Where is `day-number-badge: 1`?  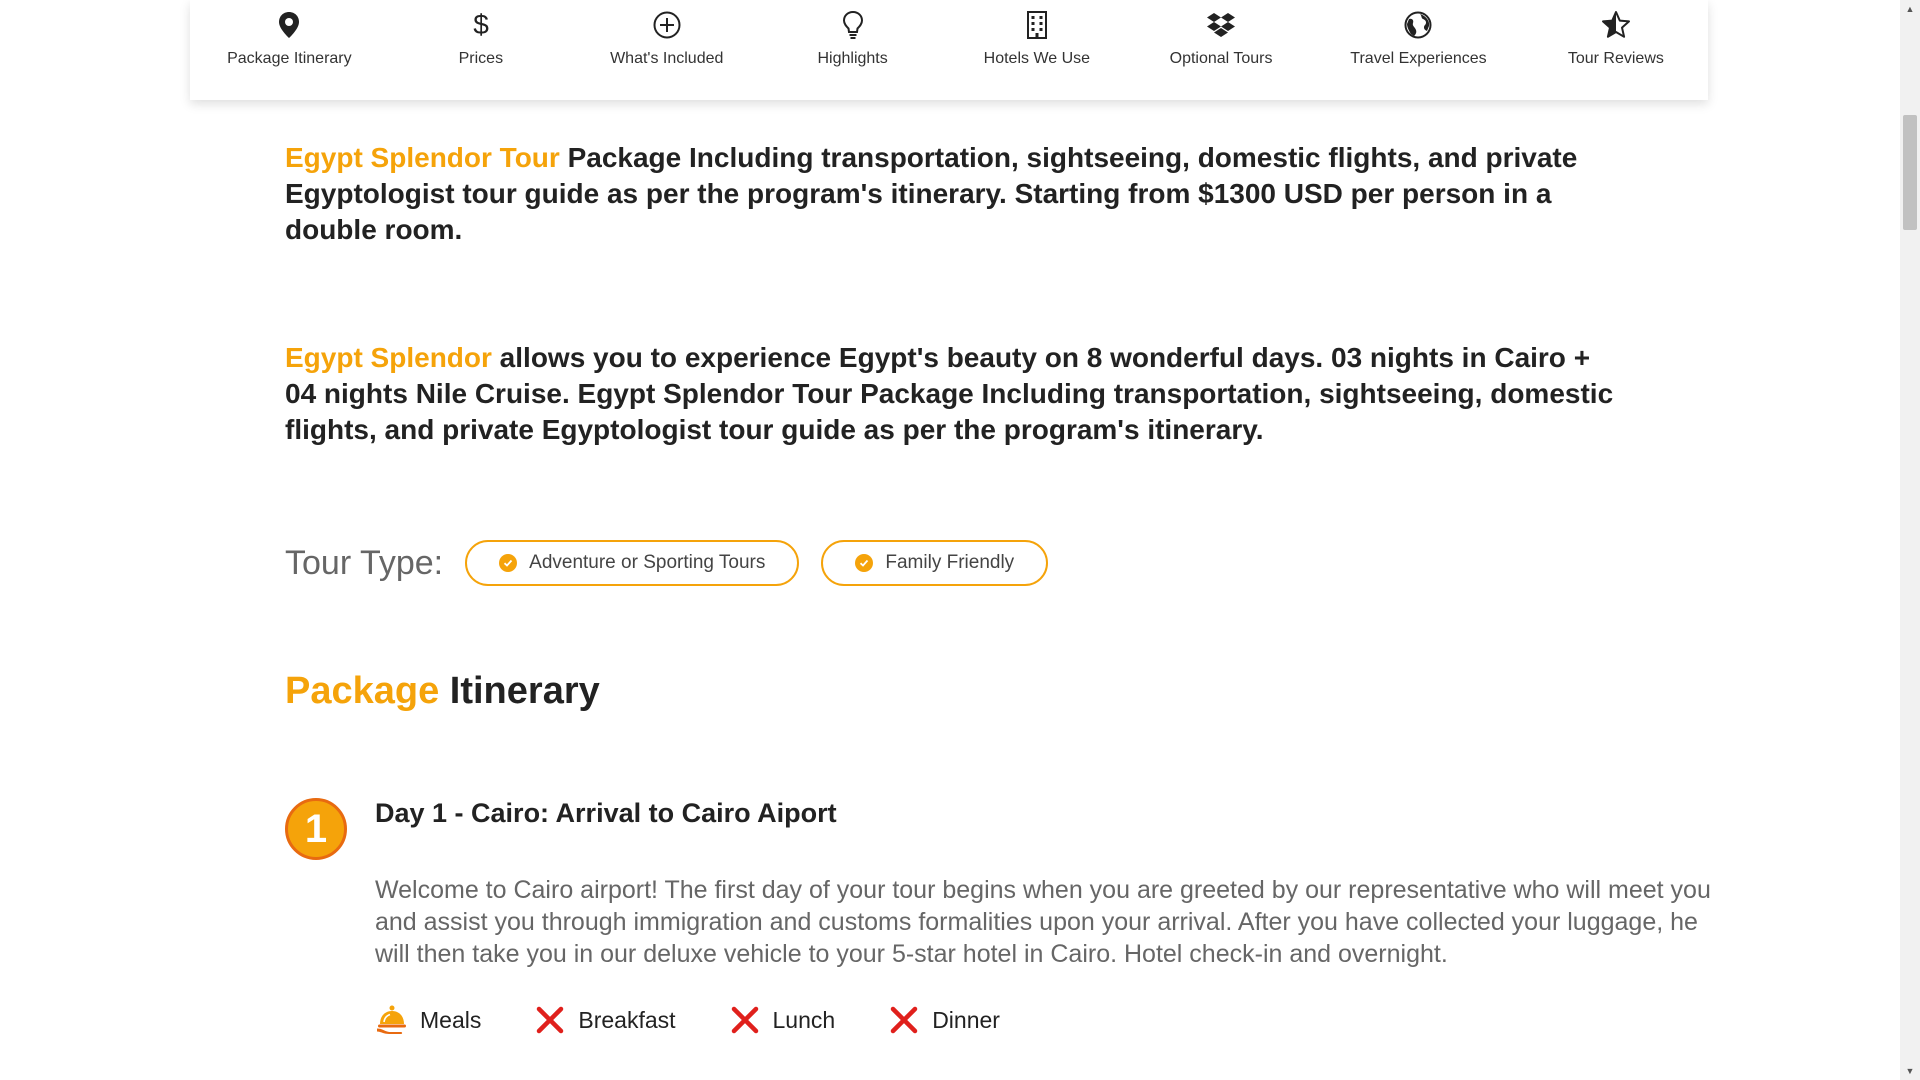
day-number-badge: 1 is located at coordinates (316, 829).